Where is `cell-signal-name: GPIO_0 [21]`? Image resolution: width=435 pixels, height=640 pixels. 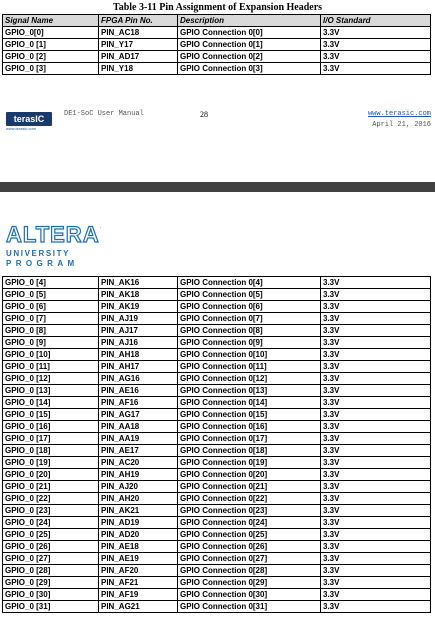
cell-signal-name: GPIO_0 [21] is located at coordinates (50, 486).